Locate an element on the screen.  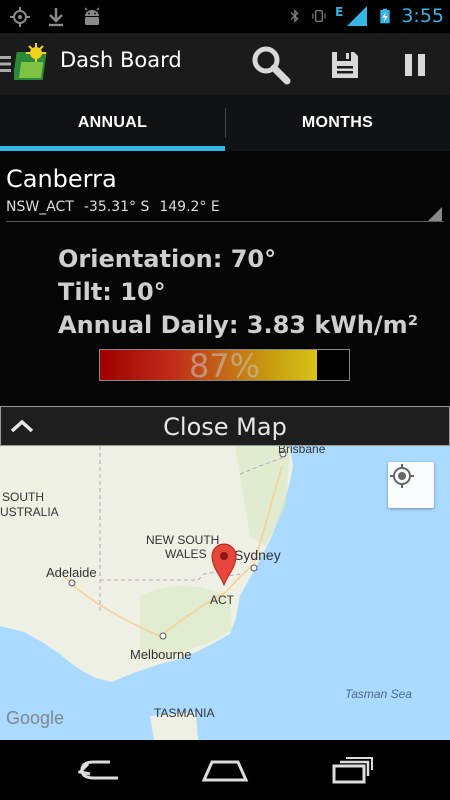
annual-daily-value: Annual Daily: 3.83 kWh/m² is located at coordinates (238, 325).